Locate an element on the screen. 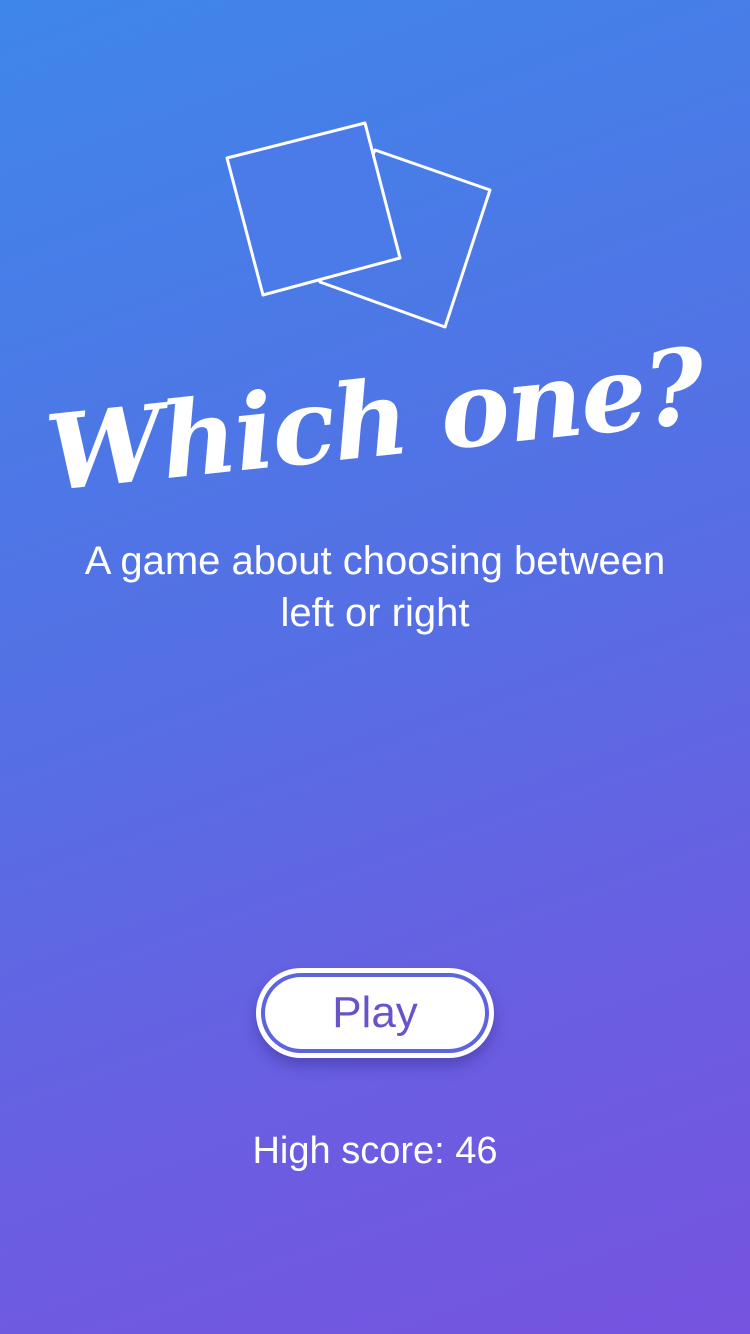 This screenshot has height=1334, width=750. two-cards-logo-icon is located at coordinates (360, 225).